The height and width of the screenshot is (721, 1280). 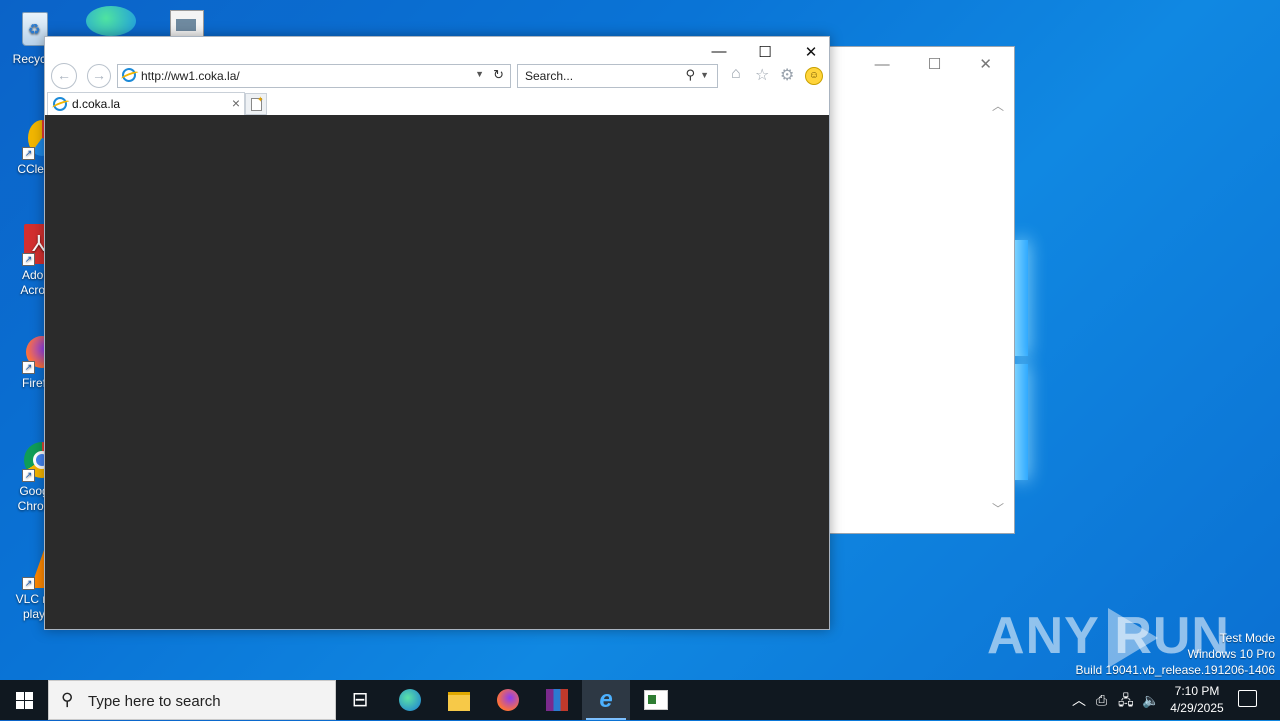 What do you see at coordinates (1175, 670) in the screenshot?
I see `build-line: Build 19041.vb_release.191206-1406` at bounding box center [1175, 670].